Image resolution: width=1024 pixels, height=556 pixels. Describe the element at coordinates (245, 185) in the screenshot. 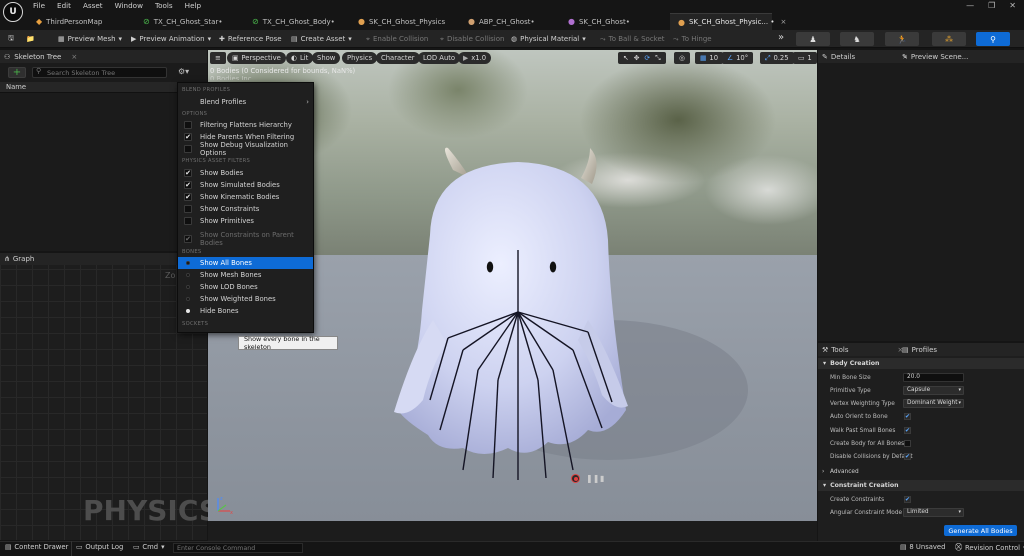

I see `show-simulated-bodies-item: ✔ Show Simulated Bodies` at that location.